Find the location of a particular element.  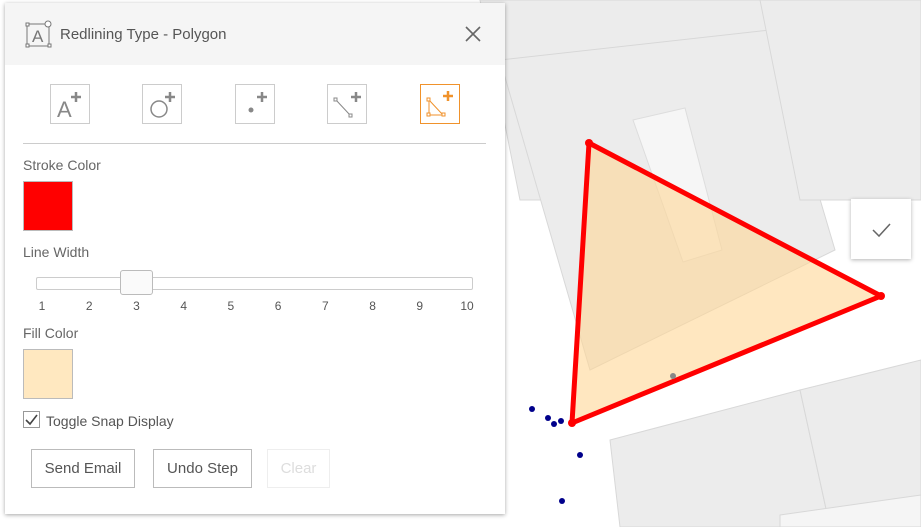

add-text-icon: A is located at coordinates (69, 107).